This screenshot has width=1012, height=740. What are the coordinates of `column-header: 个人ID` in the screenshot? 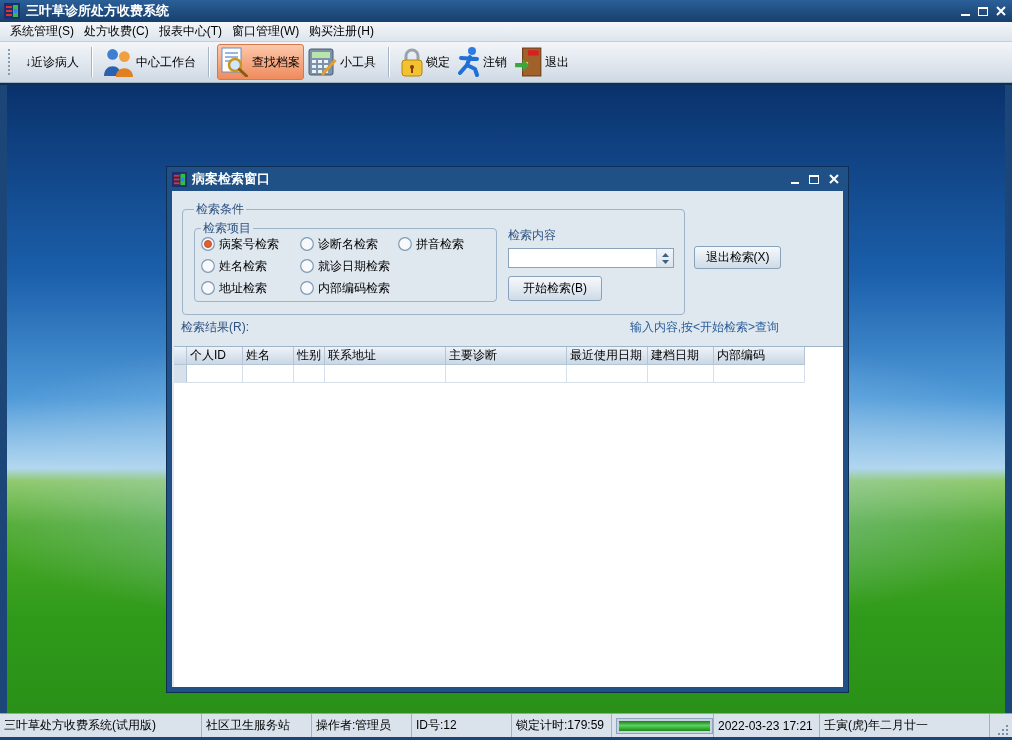 It's located at (215, 355).